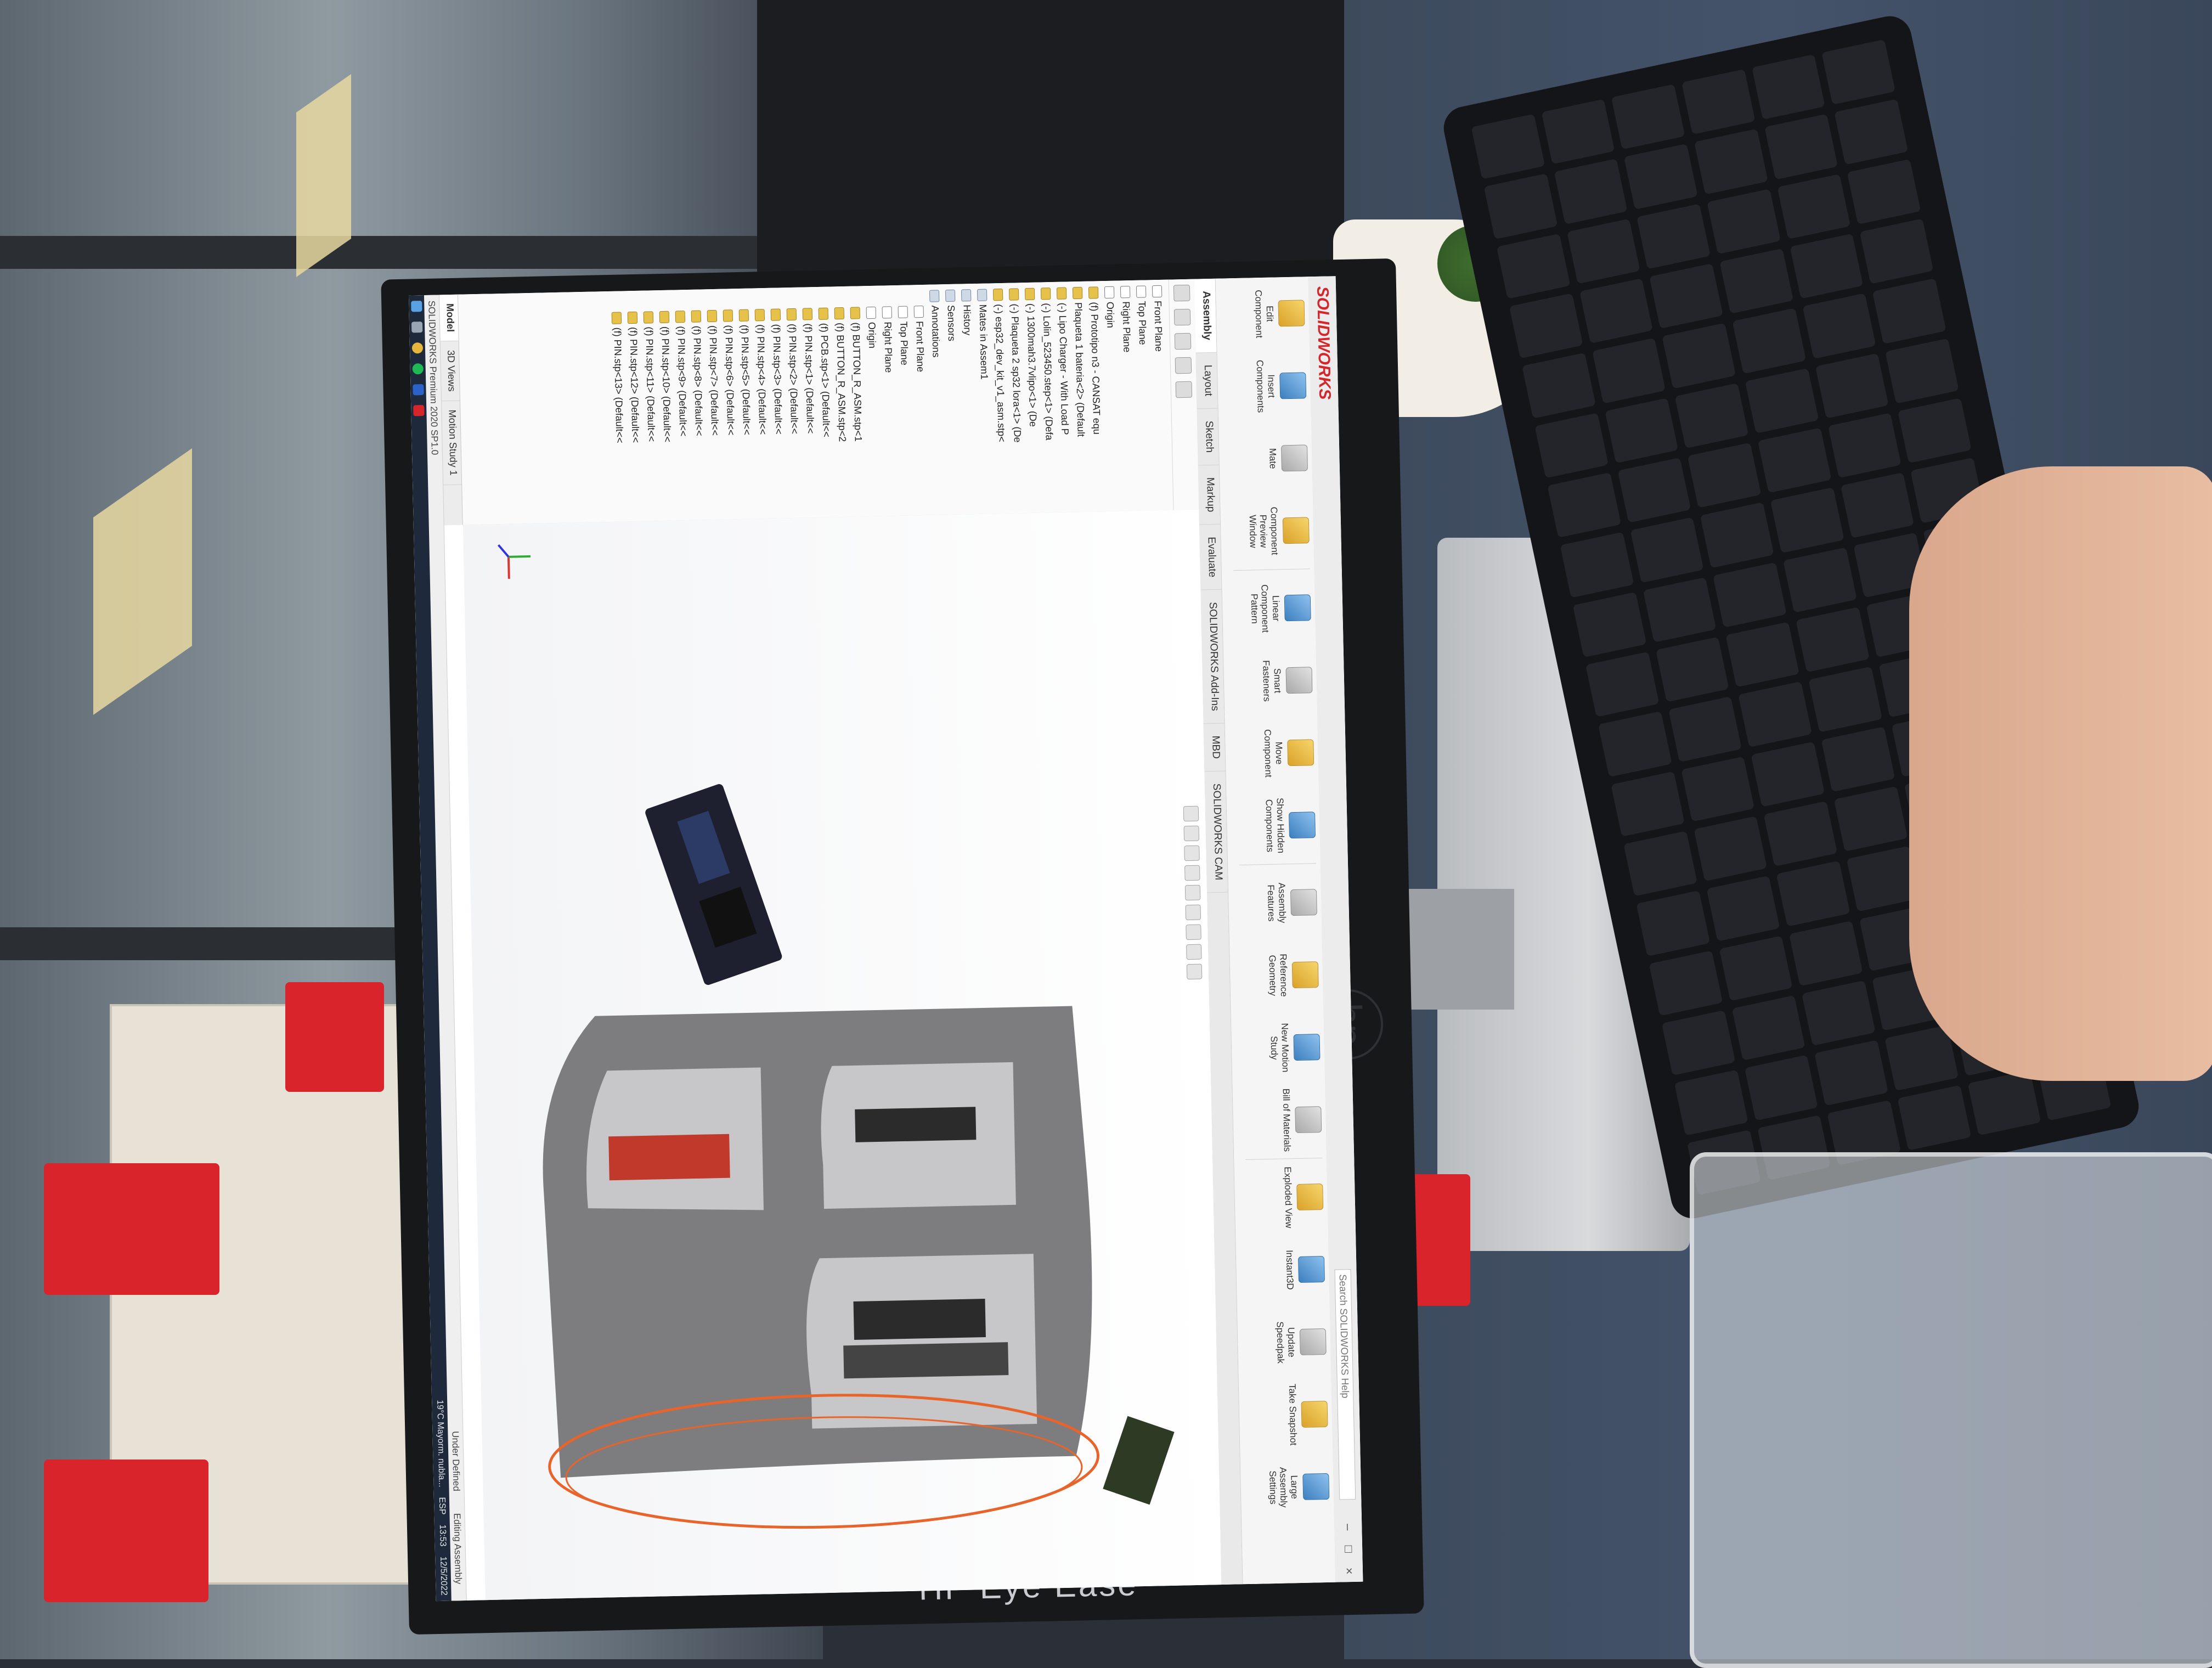 The width and height of the screenshot is (2212, 1668). I want to click on command-tab: MBD, so click(1214, 747).